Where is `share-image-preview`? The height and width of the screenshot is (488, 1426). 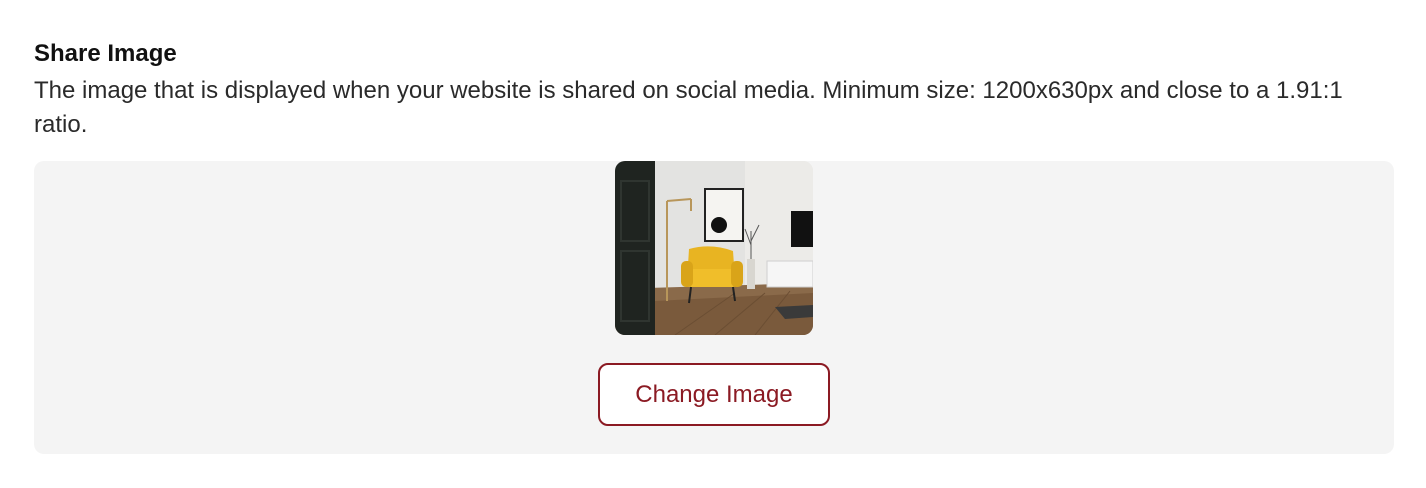
share-image-preview is located at coordinates (714, 248).